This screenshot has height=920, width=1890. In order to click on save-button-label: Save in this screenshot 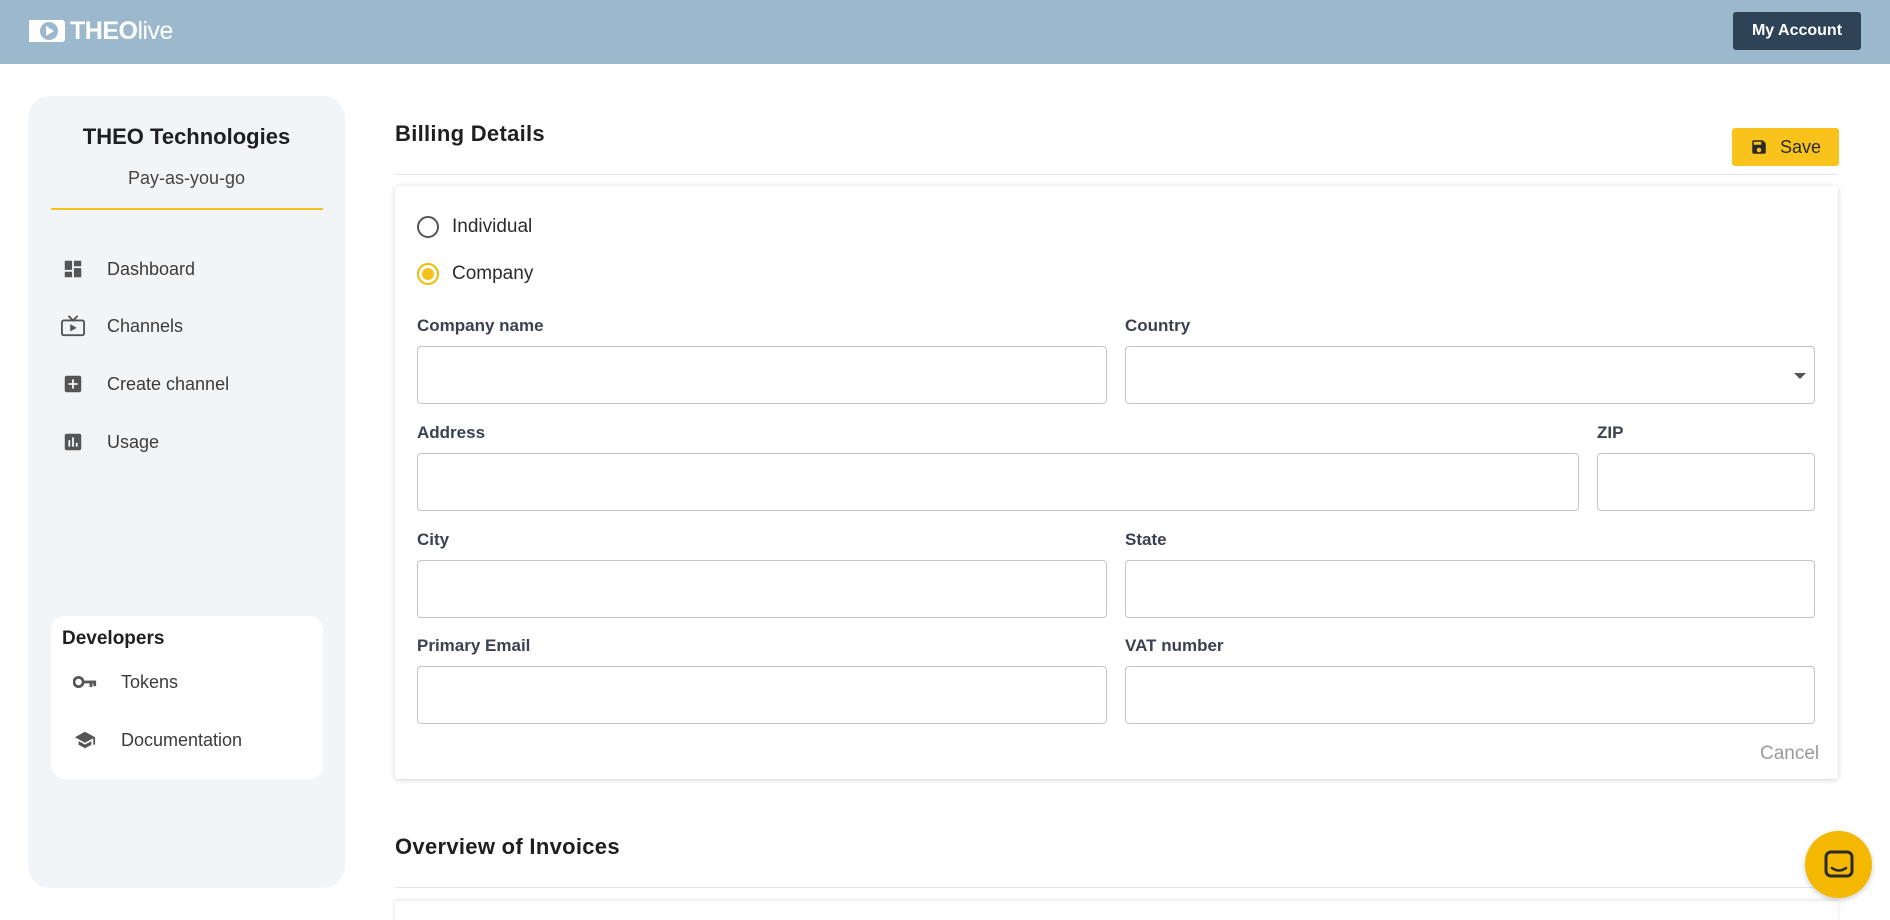, I will do `click(1800, 146)`.